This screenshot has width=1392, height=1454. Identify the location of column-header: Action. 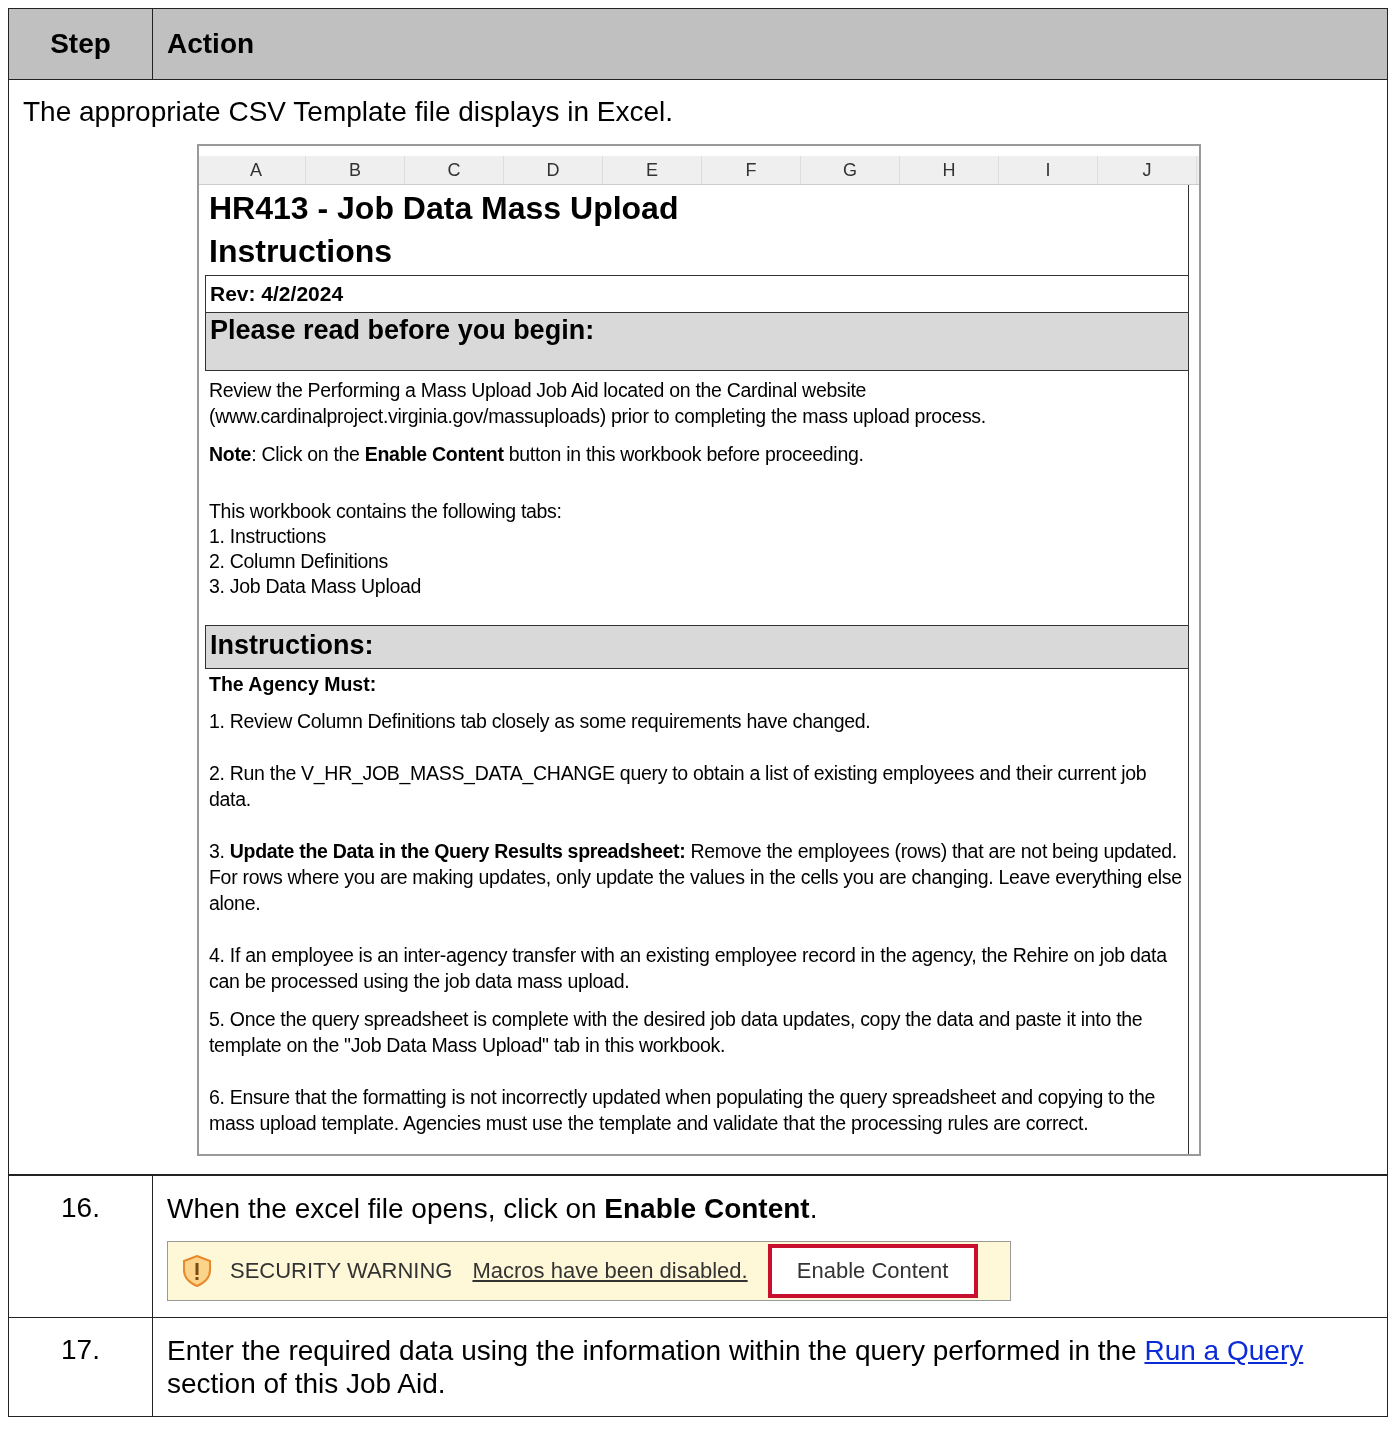
(211, 44).